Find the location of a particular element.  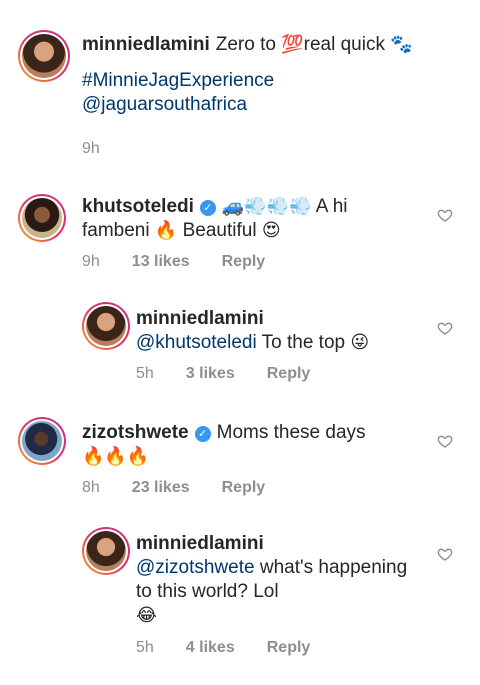

comment-mention: @khutsoteledi is located at coordinates (196, 342).